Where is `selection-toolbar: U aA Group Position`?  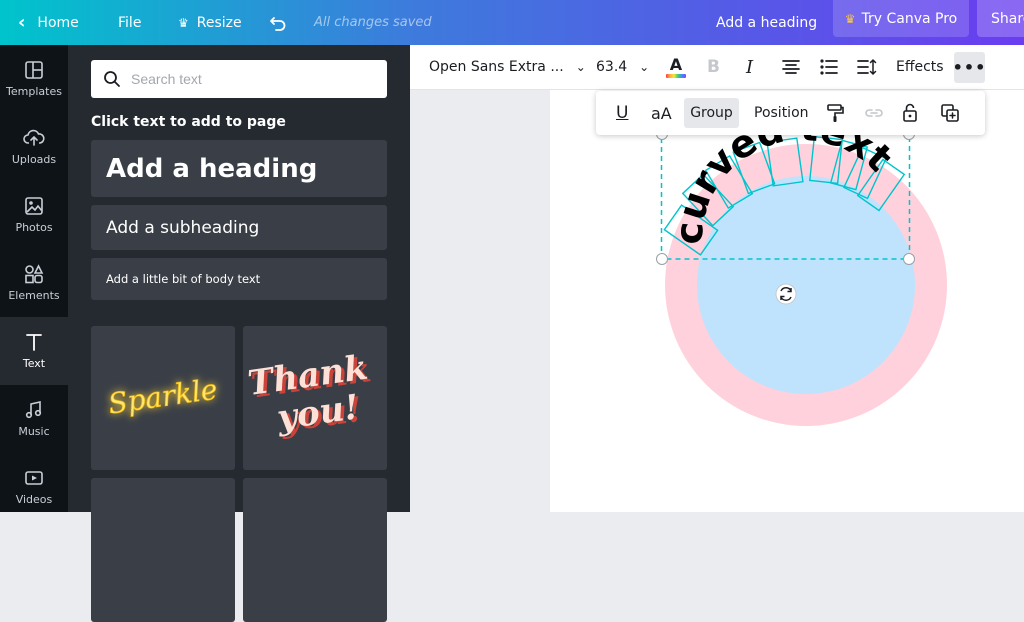 selection-toolbar: U aA Group Position is located at coordinates (790, 113).